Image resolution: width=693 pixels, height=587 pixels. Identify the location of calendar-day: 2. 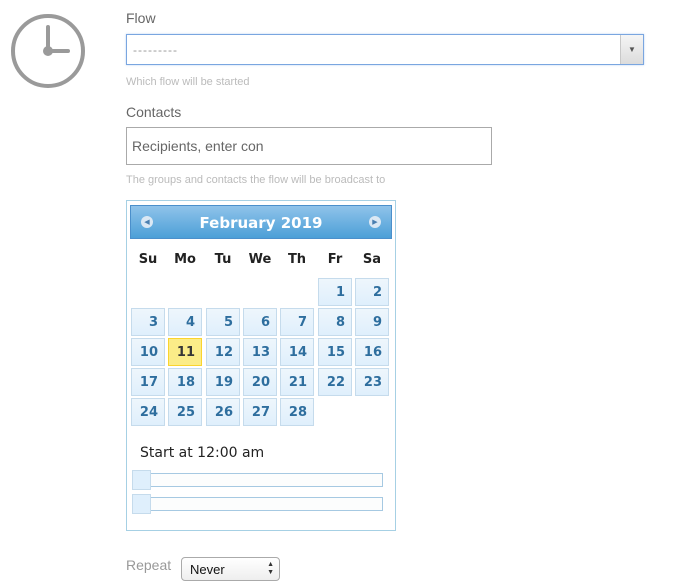
(372, 292).